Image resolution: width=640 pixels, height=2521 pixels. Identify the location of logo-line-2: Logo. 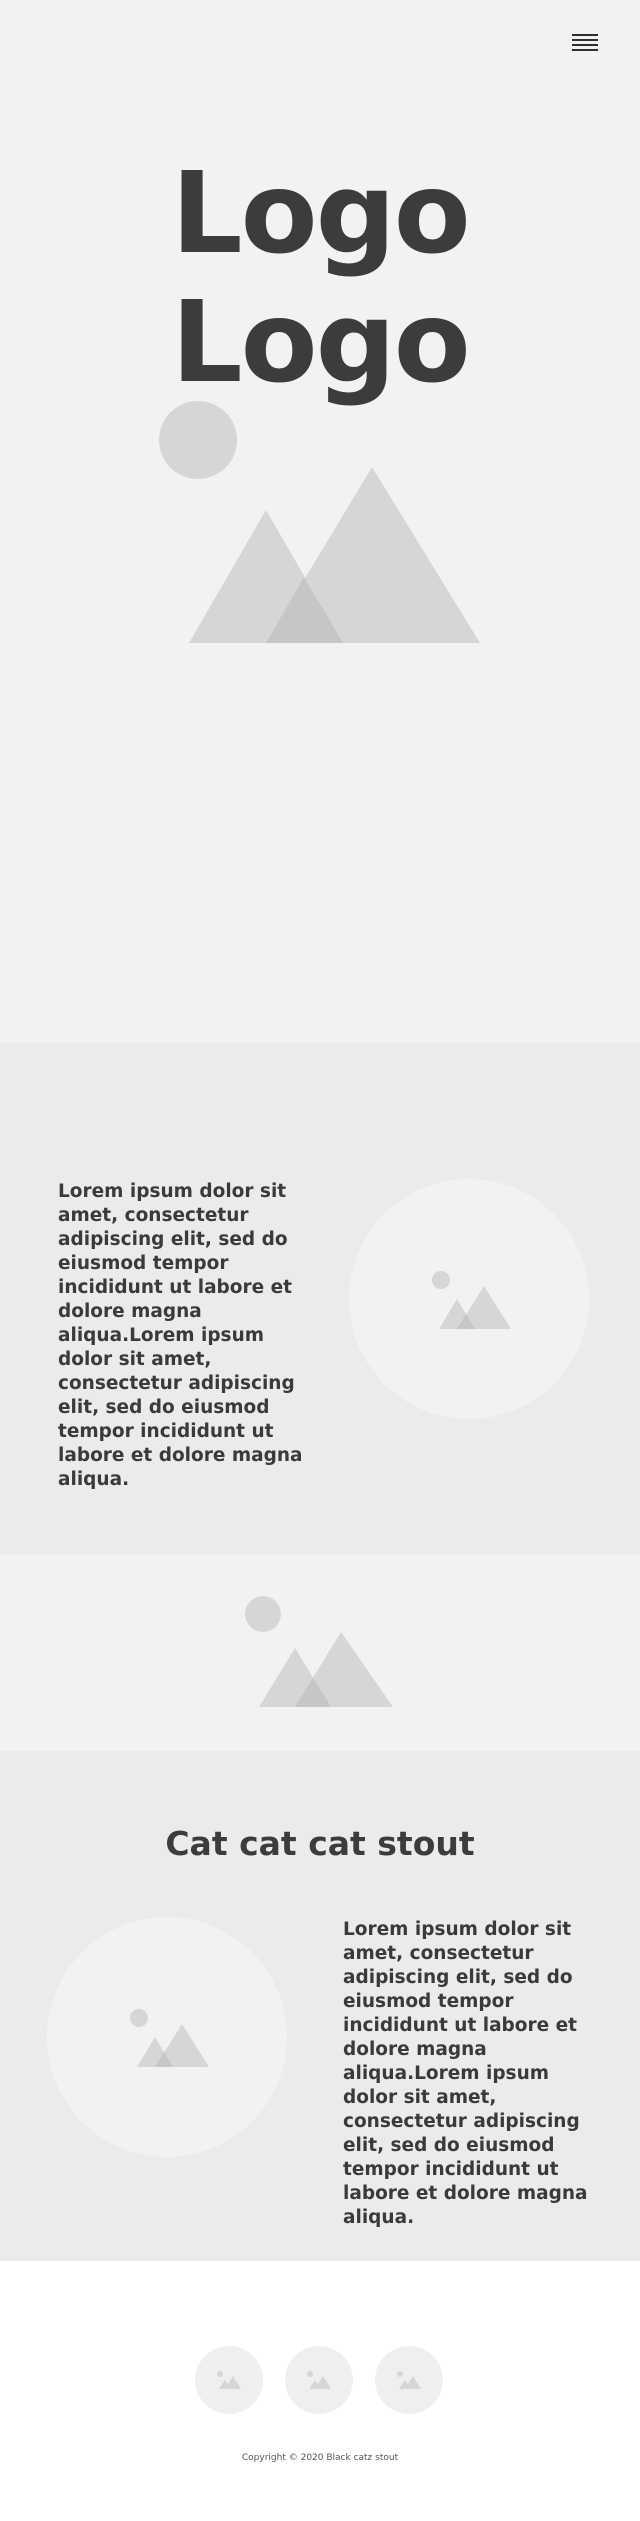
(320, 343).